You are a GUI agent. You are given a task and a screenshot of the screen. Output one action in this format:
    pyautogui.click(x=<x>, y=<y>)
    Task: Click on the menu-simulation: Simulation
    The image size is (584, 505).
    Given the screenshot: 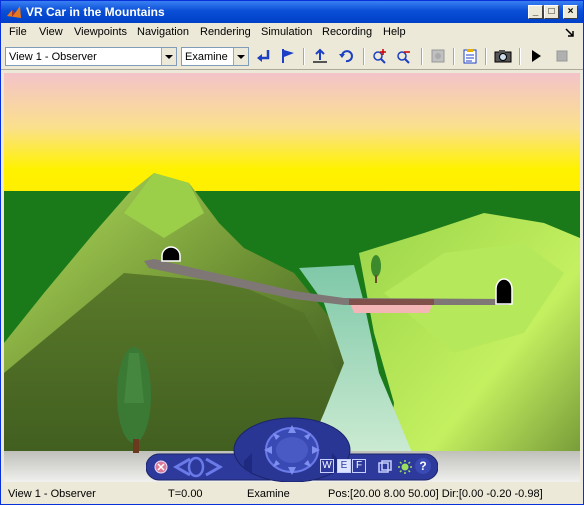 What is the action you would take?
    pyautogui.click(x=286, y=32)
    